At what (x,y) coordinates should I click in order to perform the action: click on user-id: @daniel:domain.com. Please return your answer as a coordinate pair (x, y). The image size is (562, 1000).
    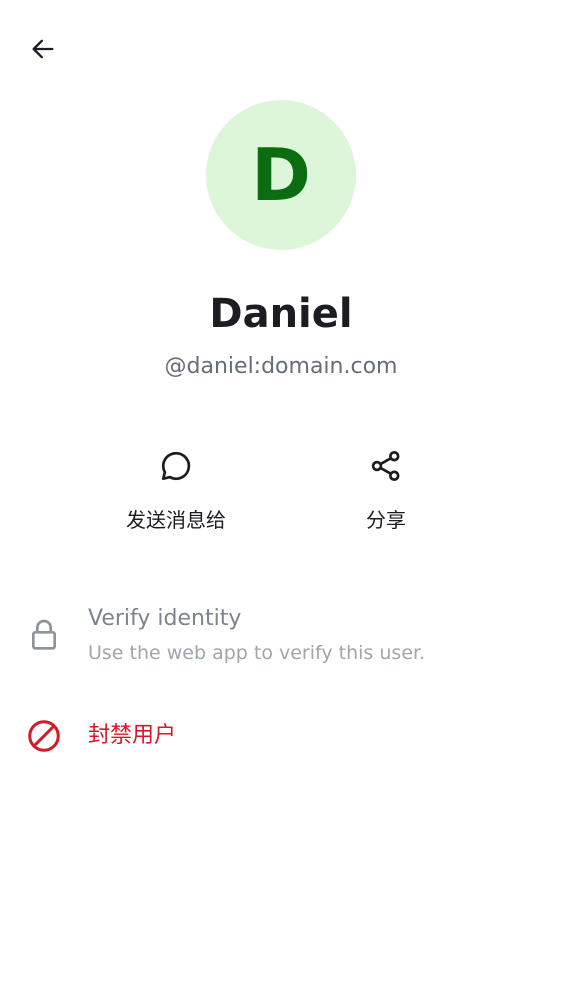
    Looking at the image, I should click on (281, 366).